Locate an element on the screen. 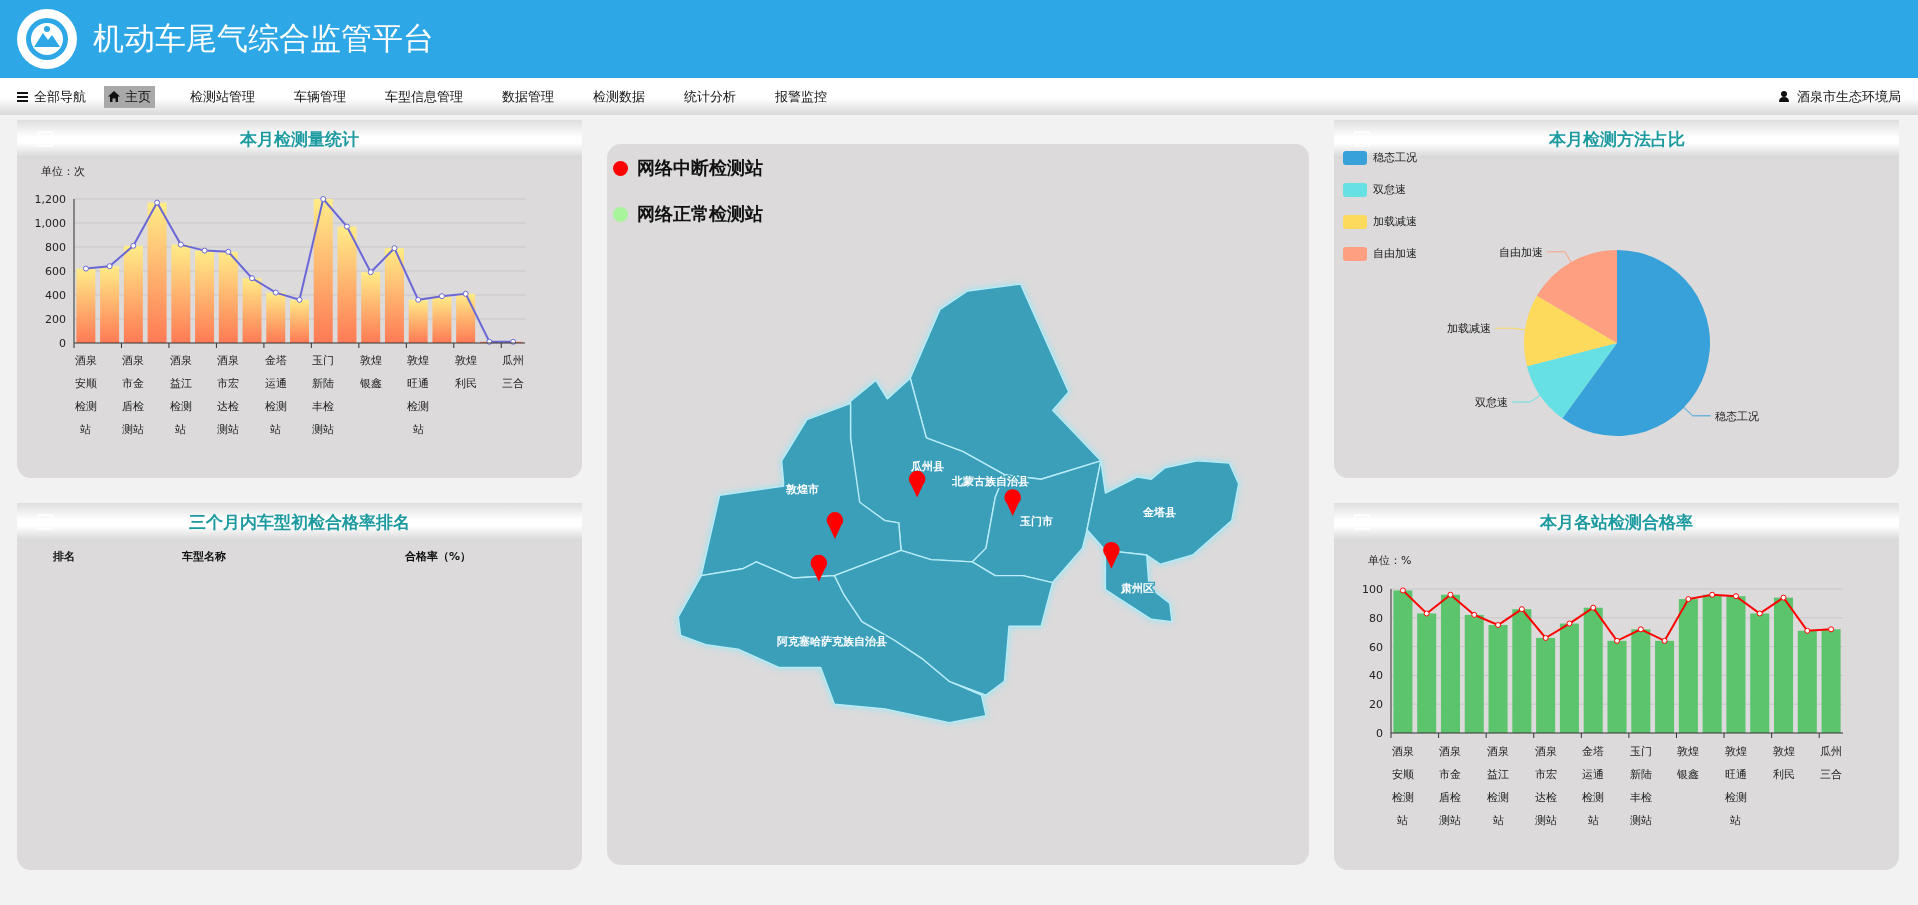 This screenshot has width=1918, height=905. legend-label: 网络正常检测站 is located at coordinates (700, 214).